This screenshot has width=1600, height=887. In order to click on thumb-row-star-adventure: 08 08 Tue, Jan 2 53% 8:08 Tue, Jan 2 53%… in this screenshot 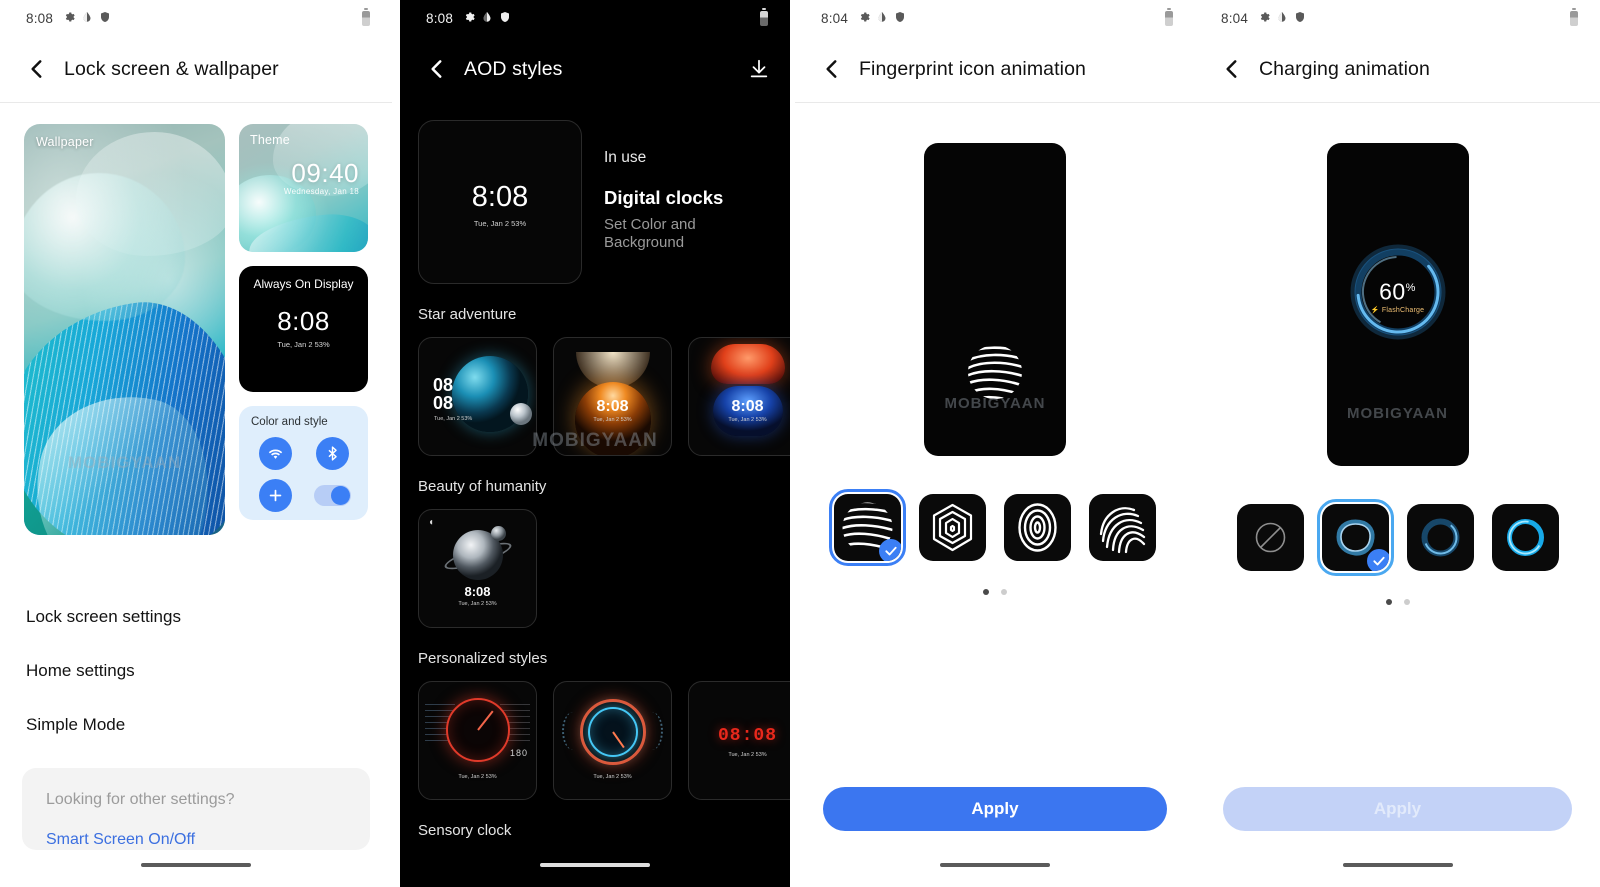, I will do `click(595, 389)`.